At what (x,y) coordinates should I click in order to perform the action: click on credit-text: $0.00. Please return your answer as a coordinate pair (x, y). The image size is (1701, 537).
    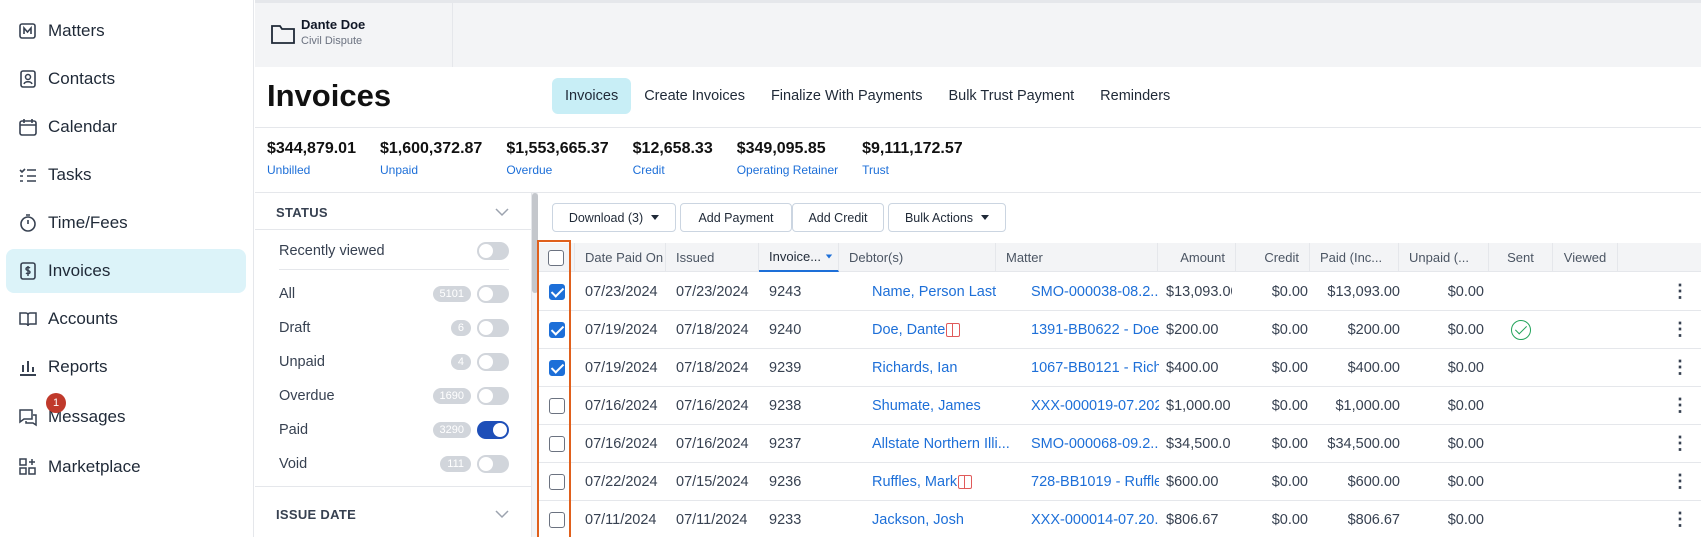
    Looking at the image, I should click on (1289, 291).